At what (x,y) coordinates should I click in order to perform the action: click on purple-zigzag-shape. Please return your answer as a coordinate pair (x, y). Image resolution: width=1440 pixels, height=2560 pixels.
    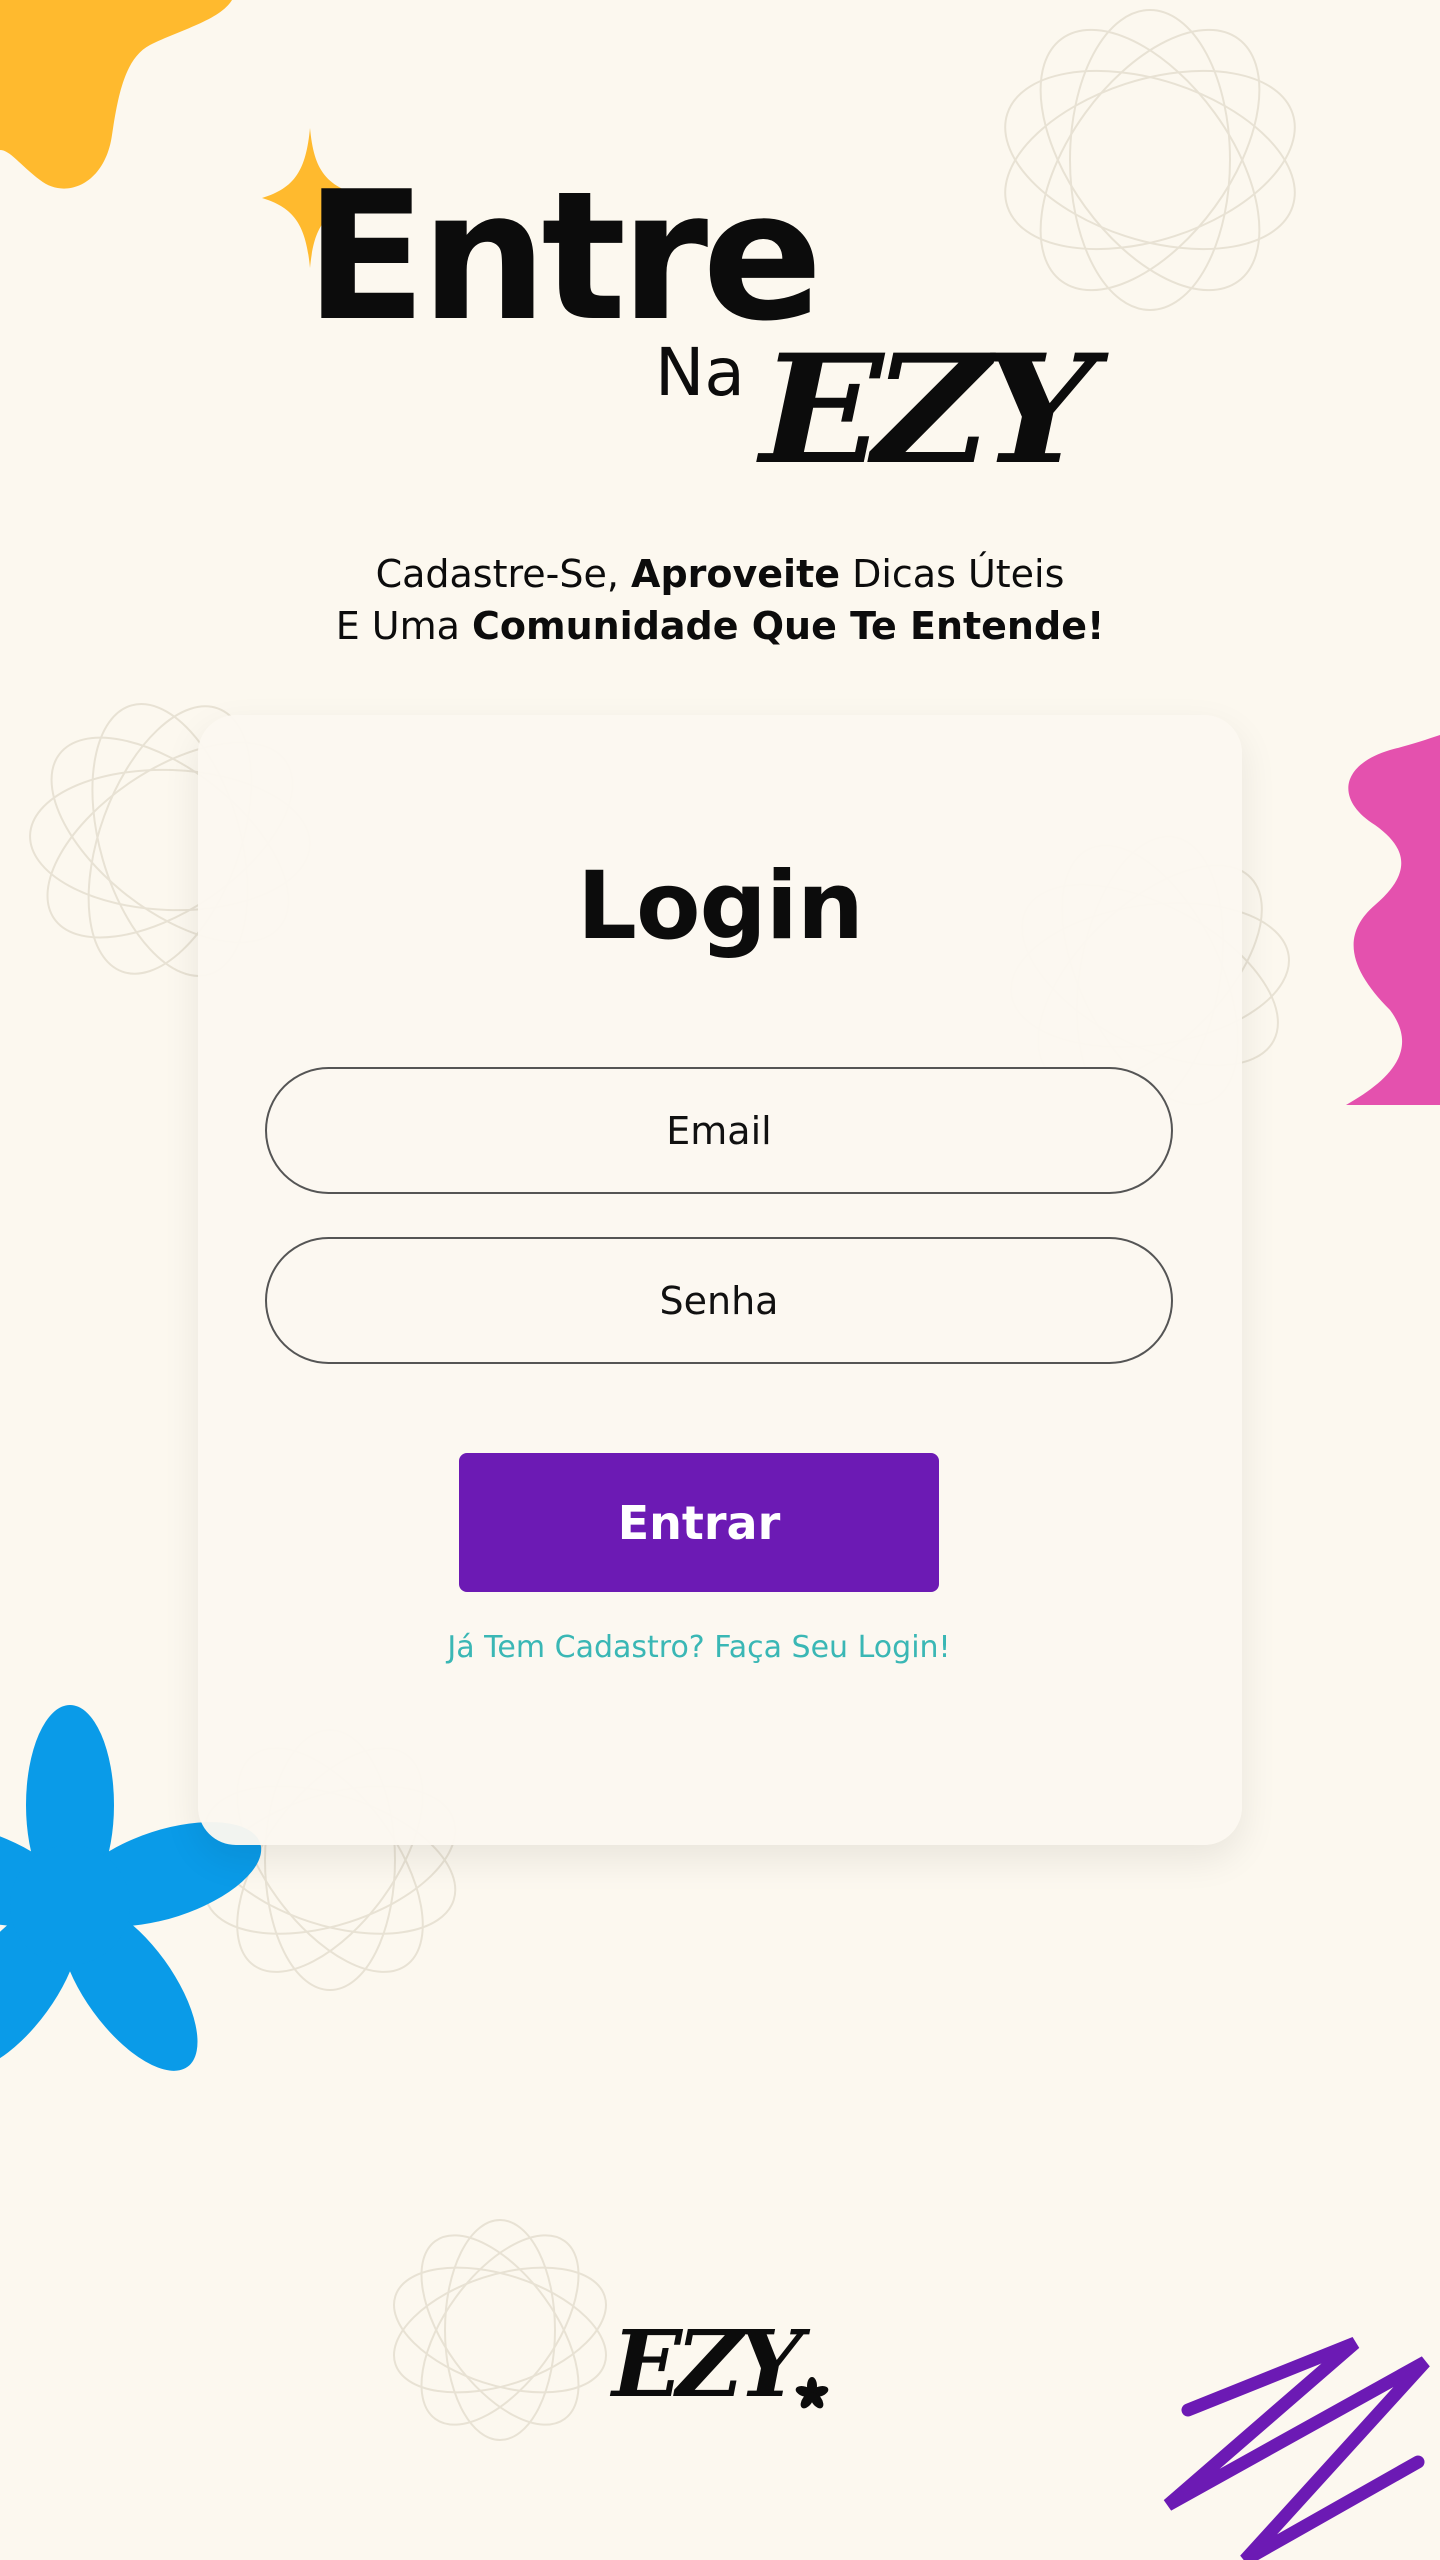
    Looking at the image, I should click on (1296, 2448).